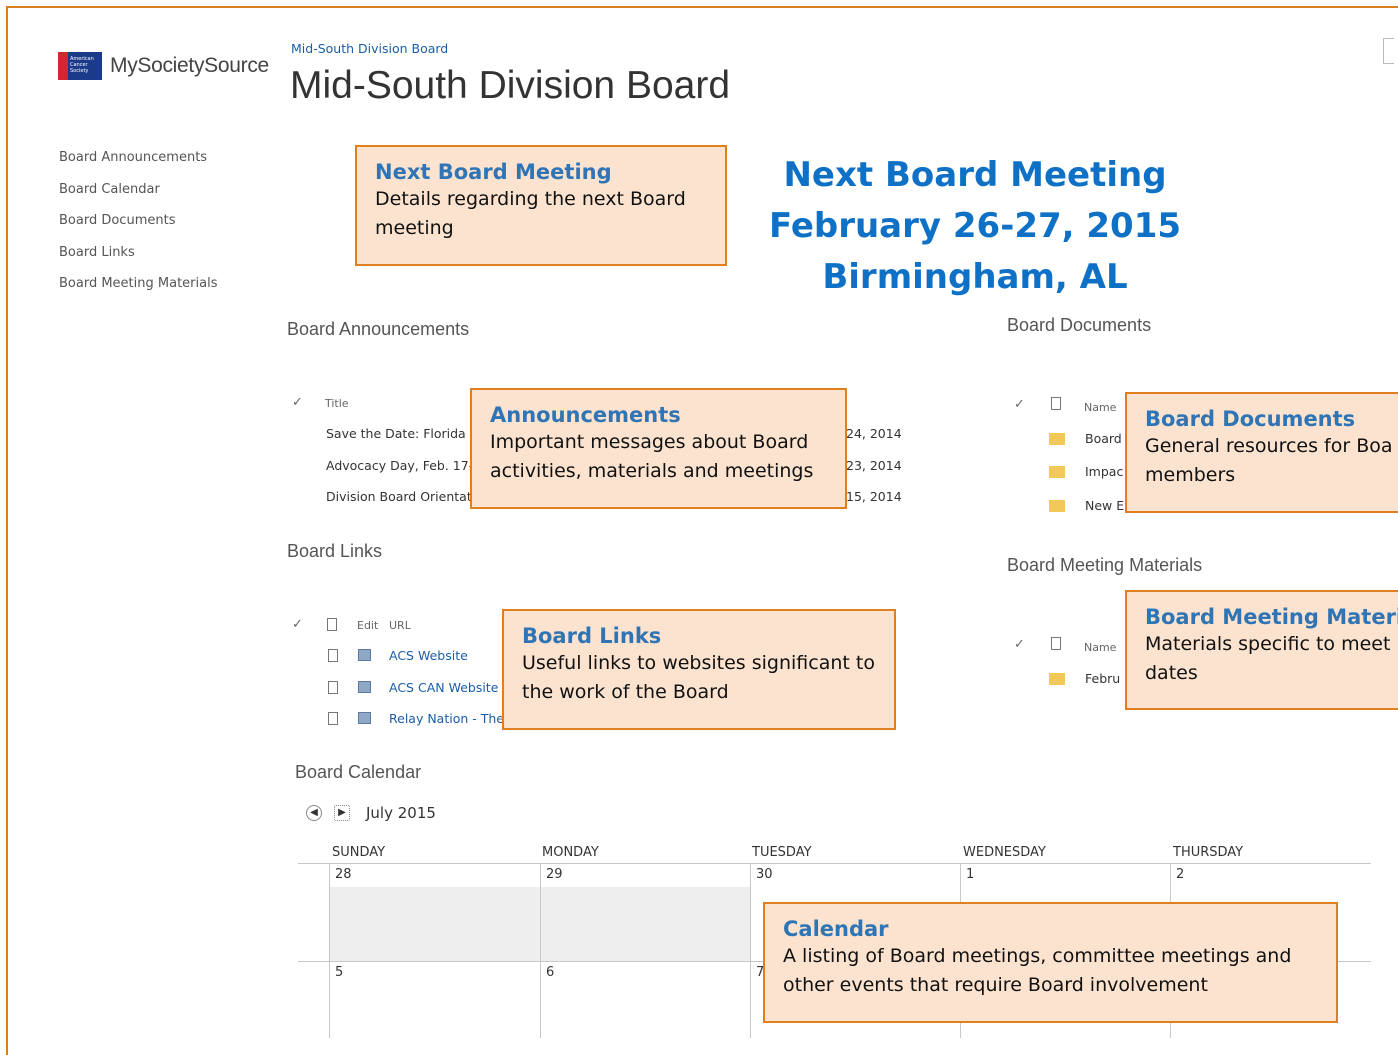 Image resolution: width=1398 pixels, height=1055 pixels. What do you see at coordinates (428, 655) in the screenshot?
I see `link-acs-website: ACS Website` at bounding box center [428, 655].